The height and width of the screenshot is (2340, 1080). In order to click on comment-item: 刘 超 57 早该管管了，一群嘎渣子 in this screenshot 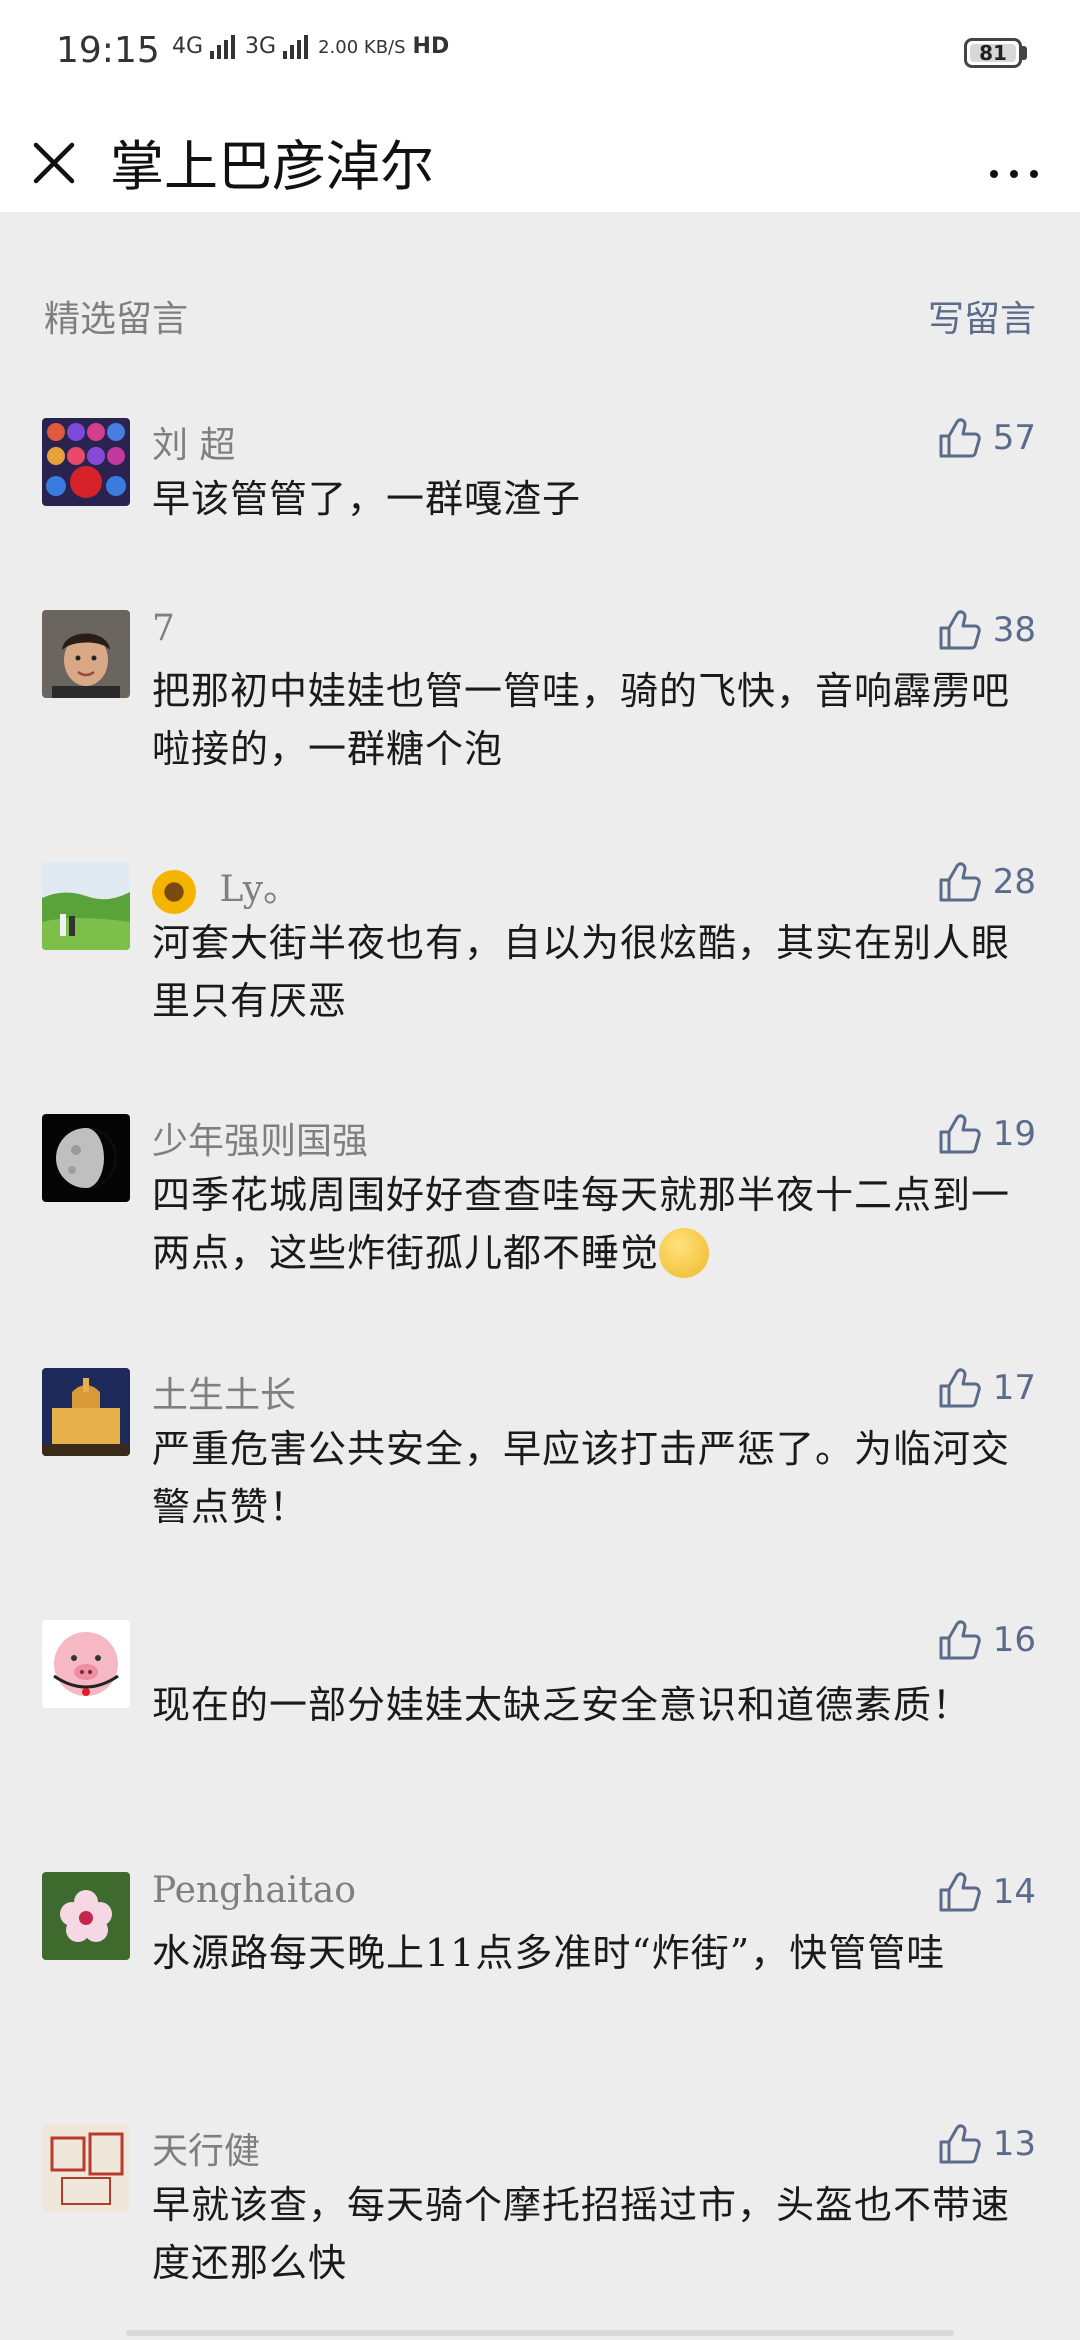, I will do `click(540, 488)`.